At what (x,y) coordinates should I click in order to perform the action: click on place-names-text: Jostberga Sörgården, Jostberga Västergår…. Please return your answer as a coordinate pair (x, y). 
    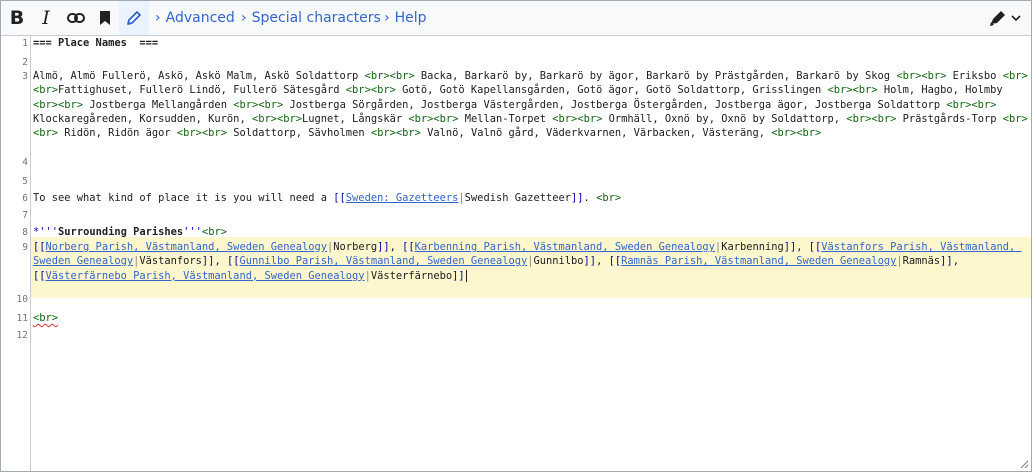
    Looking at the image, I should click on (615, 104).